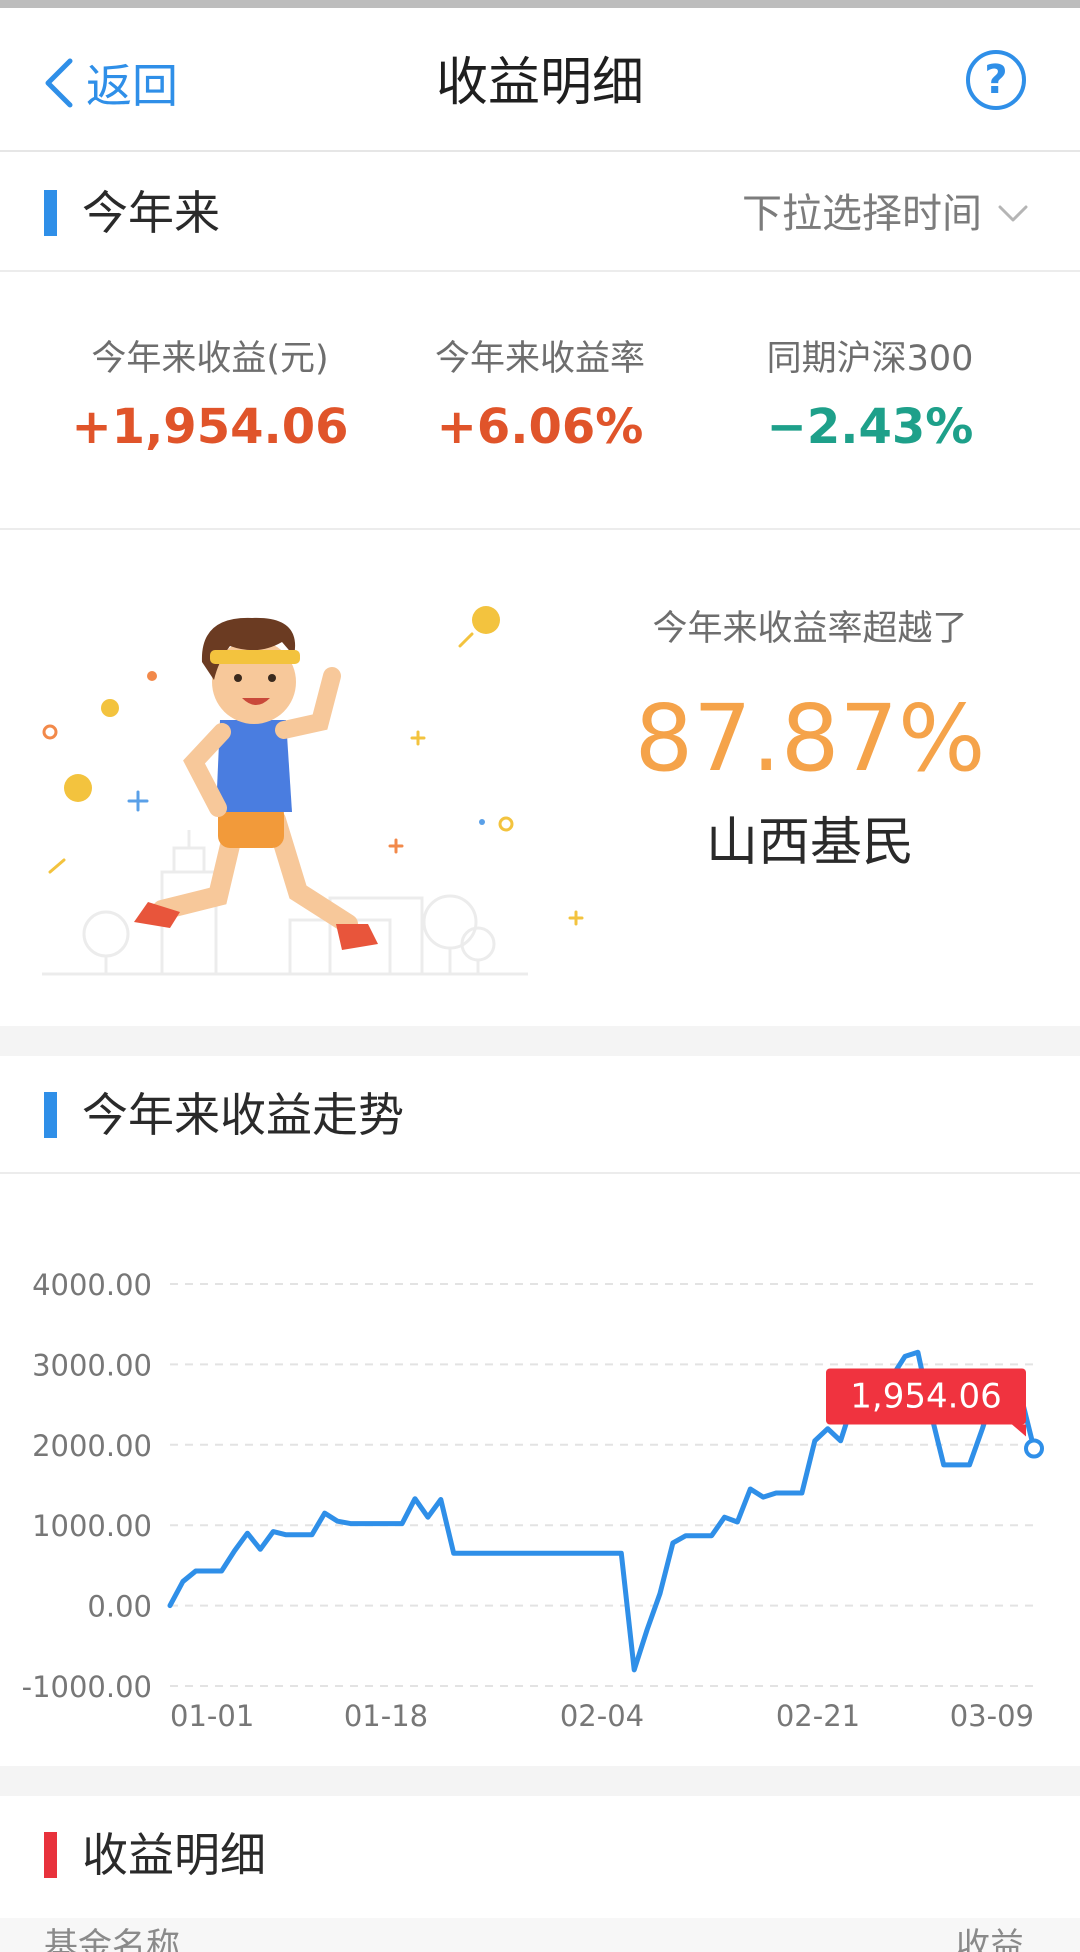 The image size is (1080, 1952). Describe the element at coordinates (87, 1687) in the screenshot. I see `y-tick-label: -1000.00` at that location.